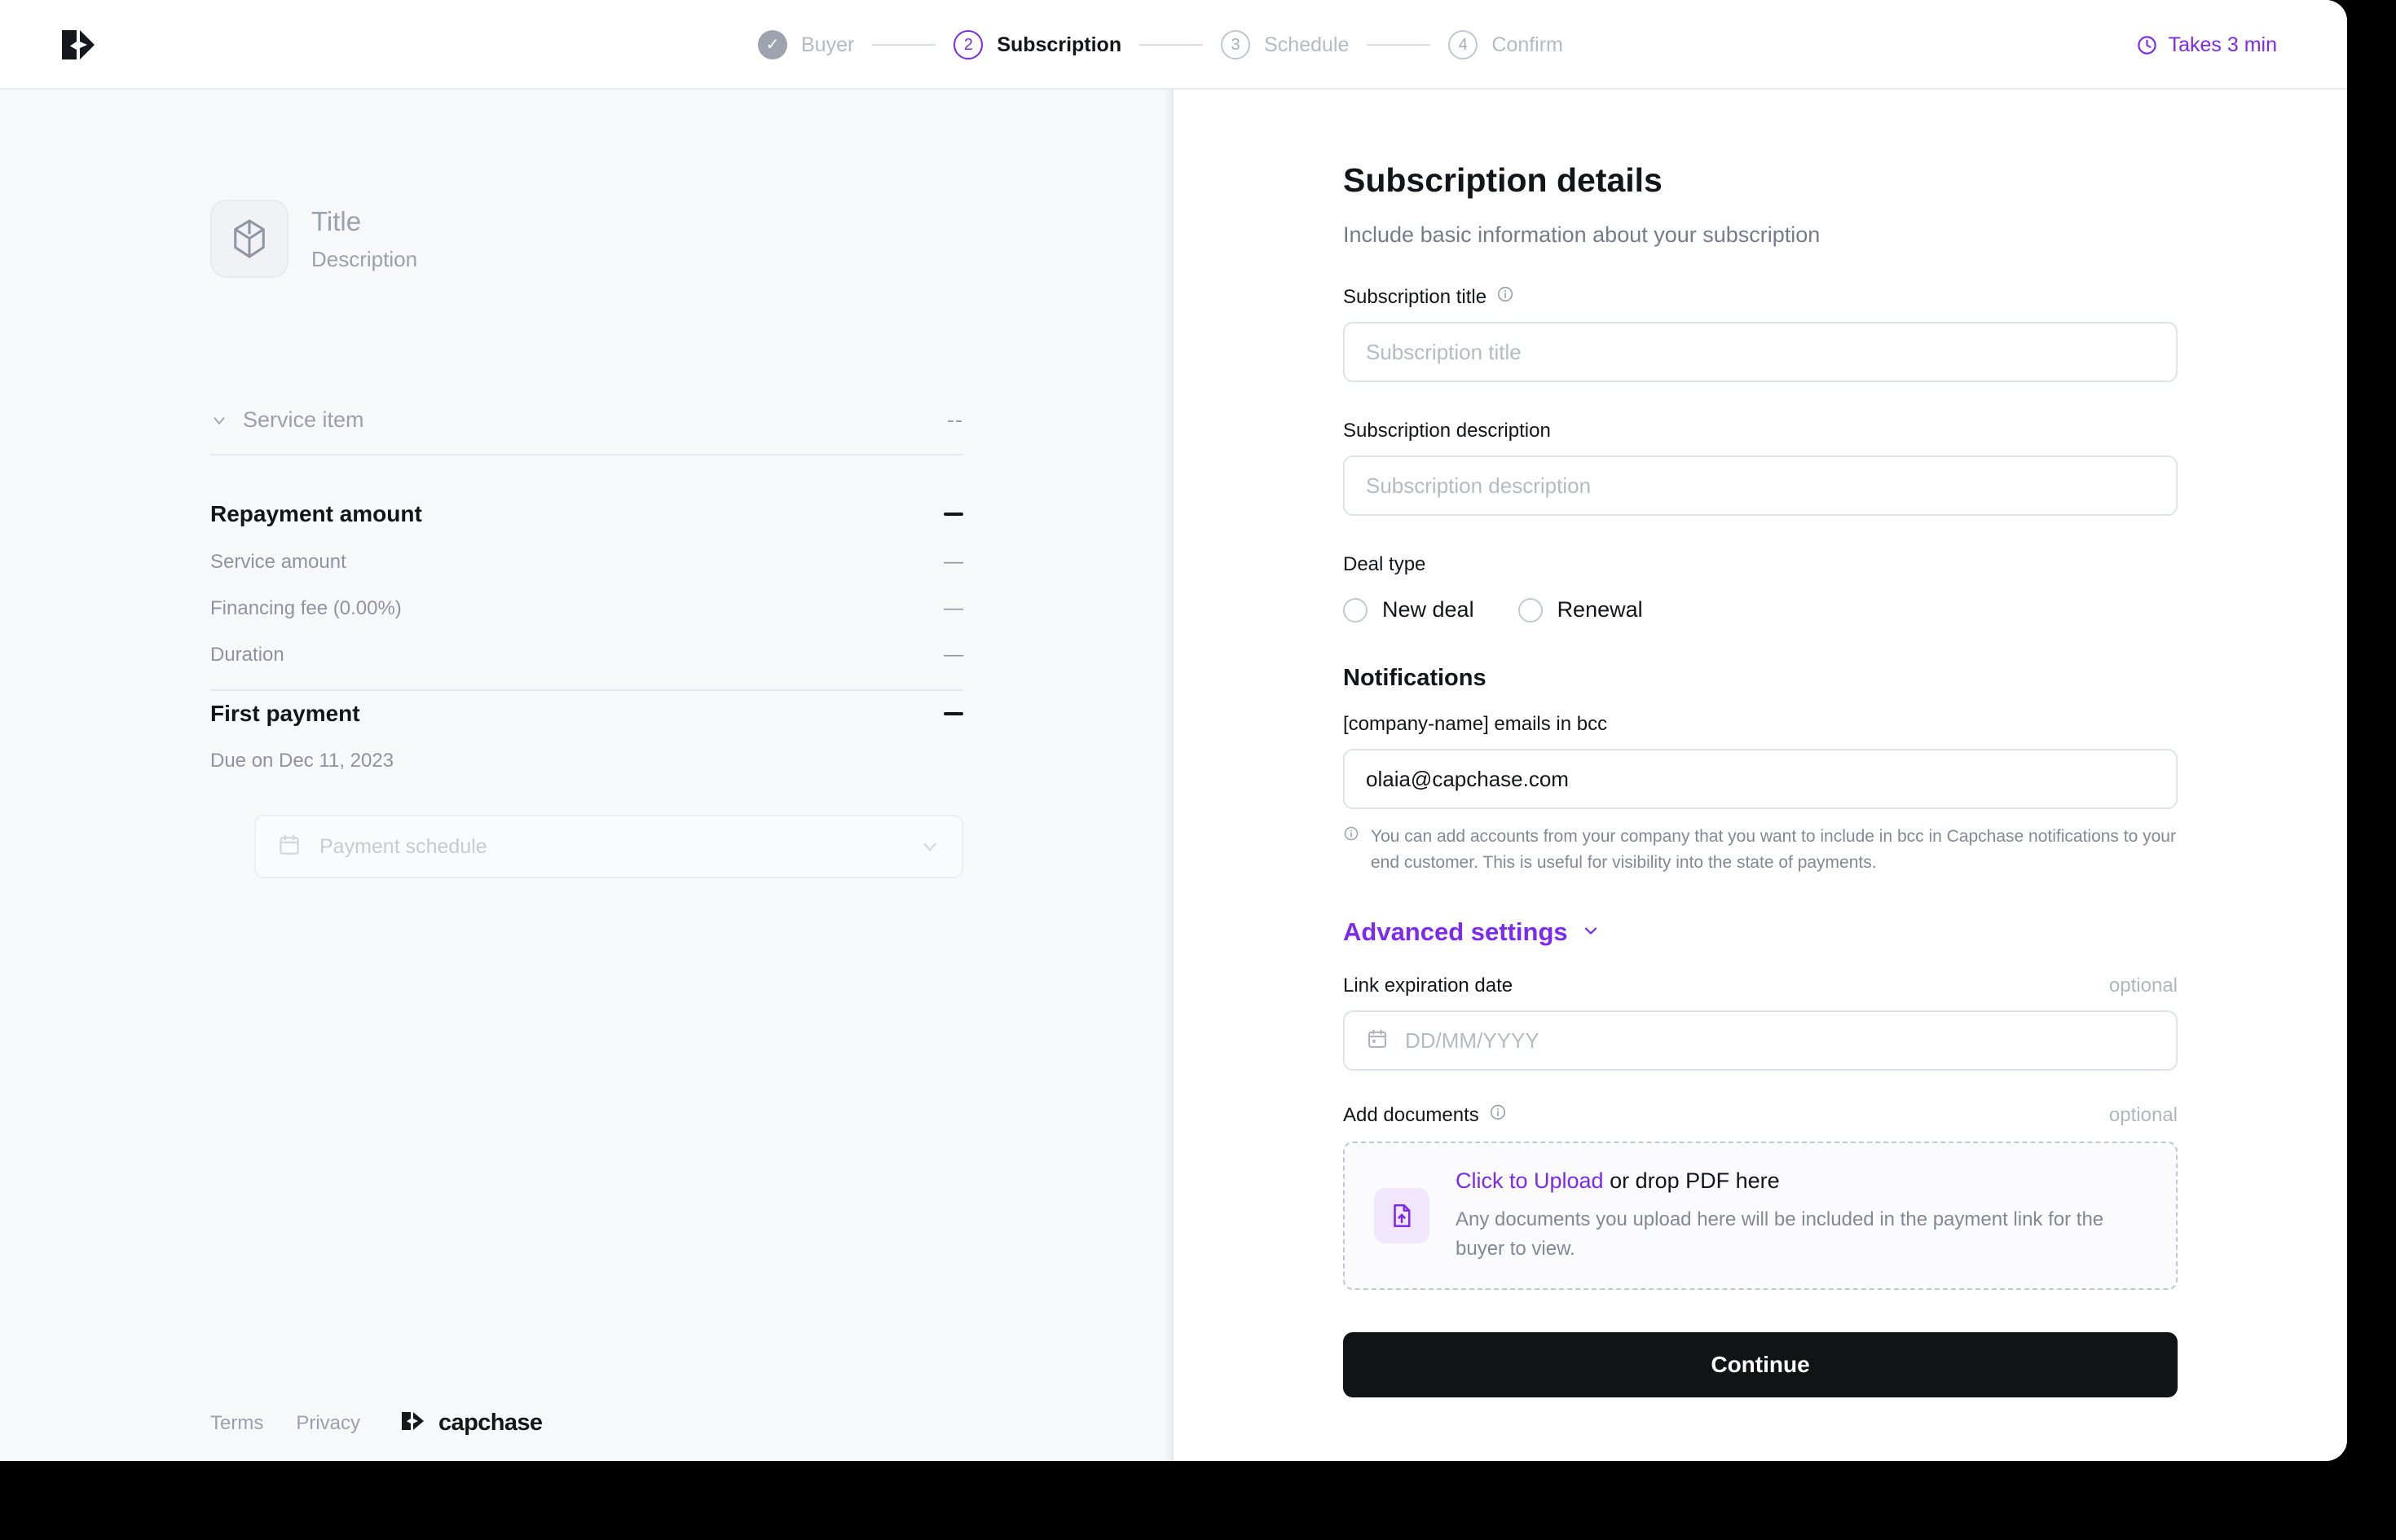 The height and width of the screenshot is (1540, 2396). I want to click on repayment-row-service-amount: Service amount —, so click(586, 562).